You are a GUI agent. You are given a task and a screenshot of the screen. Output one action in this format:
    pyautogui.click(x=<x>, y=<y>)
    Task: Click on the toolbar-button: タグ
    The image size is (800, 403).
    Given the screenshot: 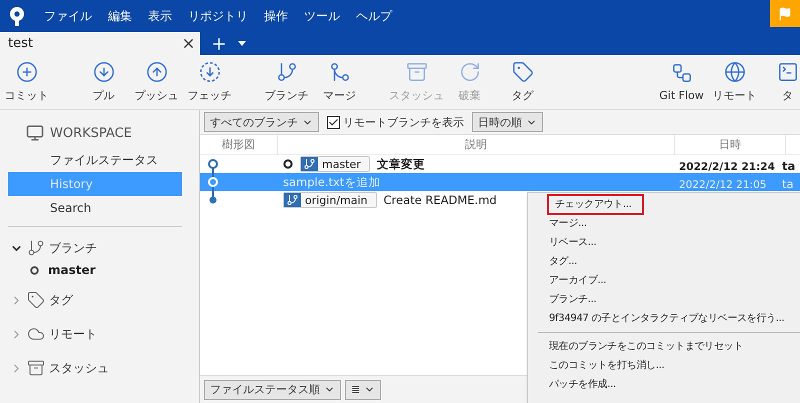 What is the action you would take?
    pyautogui.click(x=522, y=82)
    